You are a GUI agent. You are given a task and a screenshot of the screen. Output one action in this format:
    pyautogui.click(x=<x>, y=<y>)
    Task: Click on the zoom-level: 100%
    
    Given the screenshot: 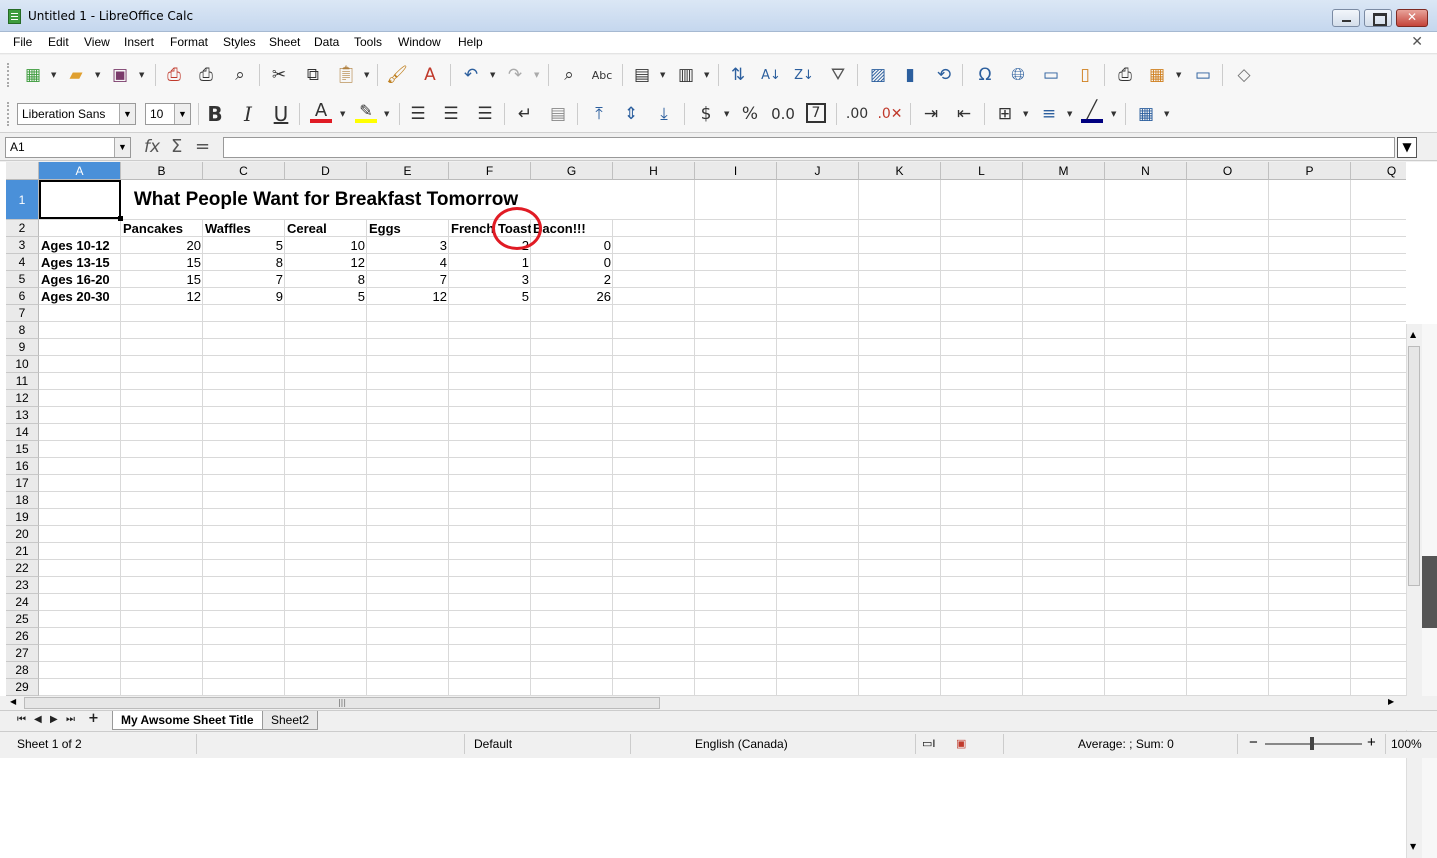 What is the action you would take?
    pyautogui.click(x=1406, y=744)
    